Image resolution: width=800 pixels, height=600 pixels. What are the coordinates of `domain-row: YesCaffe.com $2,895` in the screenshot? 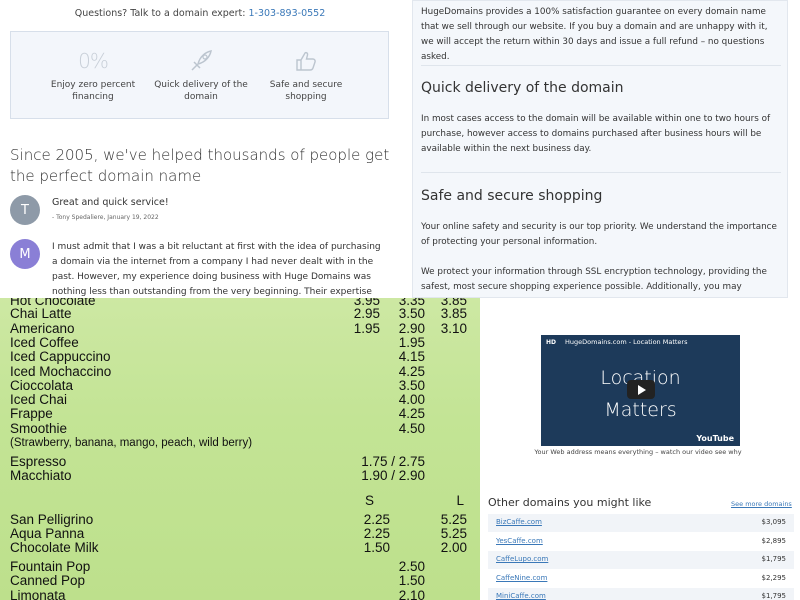 It's located at (641, 541).